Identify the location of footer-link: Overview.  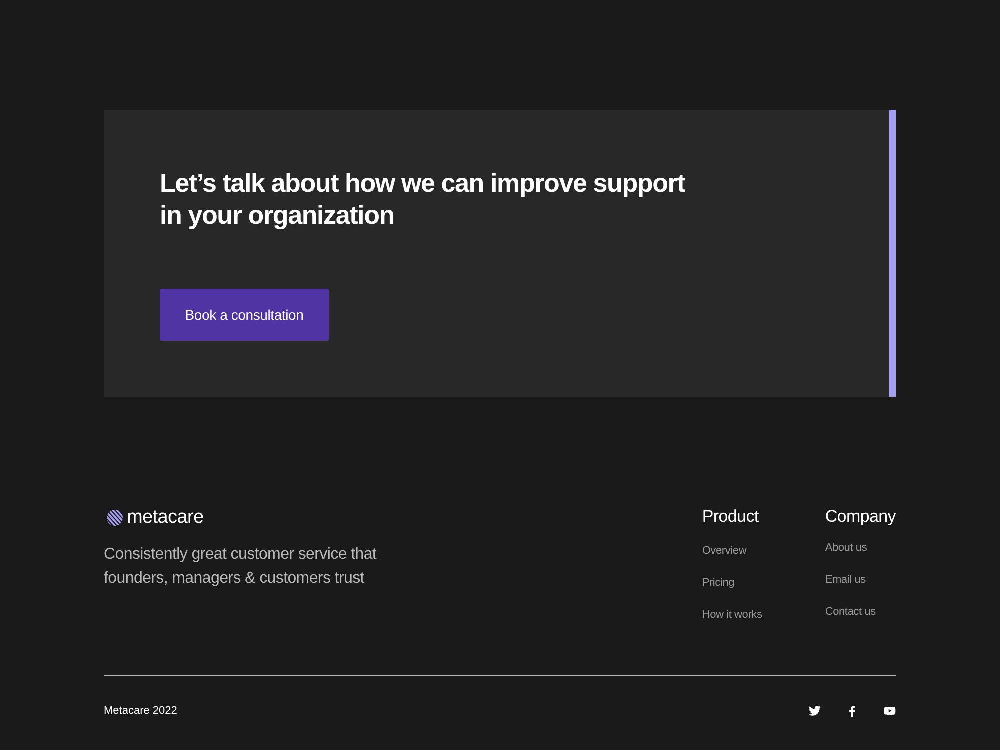
(724, 551).